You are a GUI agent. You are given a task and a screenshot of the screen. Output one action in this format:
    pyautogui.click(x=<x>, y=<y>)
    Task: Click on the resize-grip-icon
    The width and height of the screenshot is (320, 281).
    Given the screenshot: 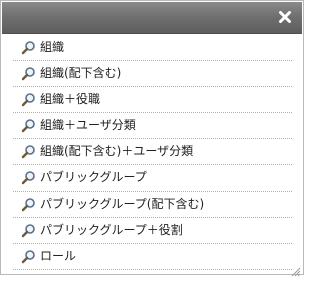 What is the action you would take?
    pyautogui.click(x=296, y=269)
    